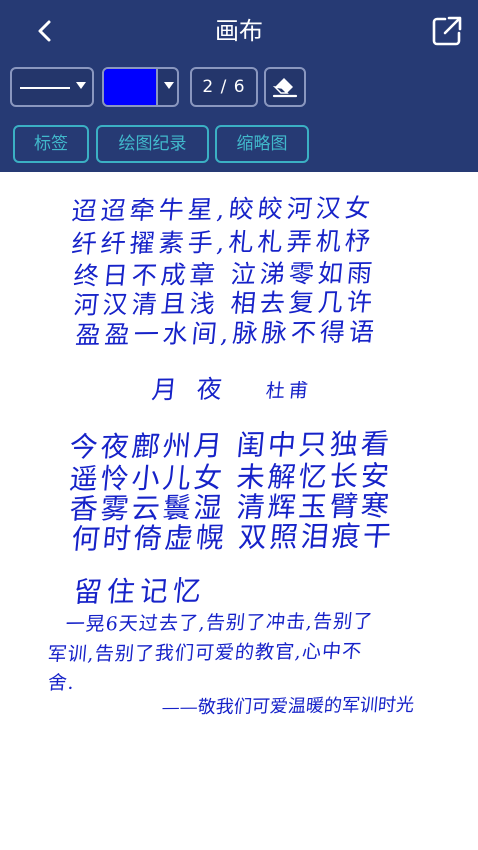  Describe the element at coordinates (140, 591) in the screenshot. I see `memo-title: 留住记忆` at that location.